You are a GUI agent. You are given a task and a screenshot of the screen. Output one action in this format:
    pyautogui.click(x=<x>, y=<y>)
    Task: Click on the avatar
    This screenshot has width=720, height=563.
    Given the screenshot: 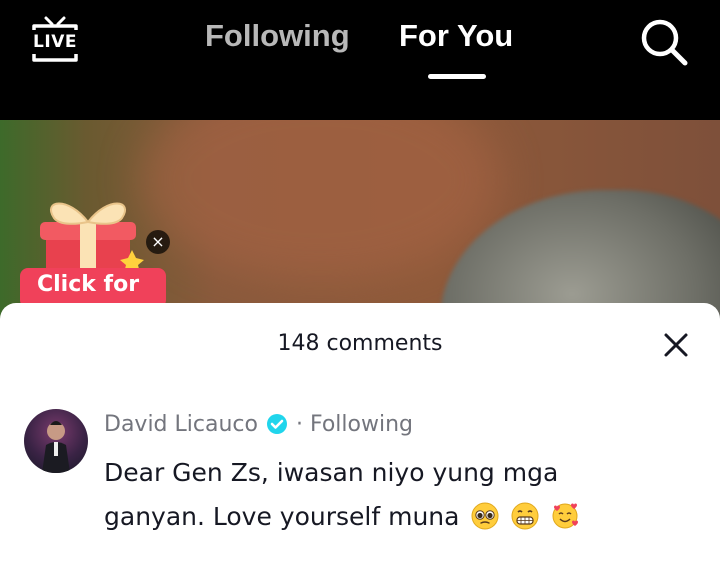 What is the action you would take?
    pyautogui.click(x=56, y=441)
    